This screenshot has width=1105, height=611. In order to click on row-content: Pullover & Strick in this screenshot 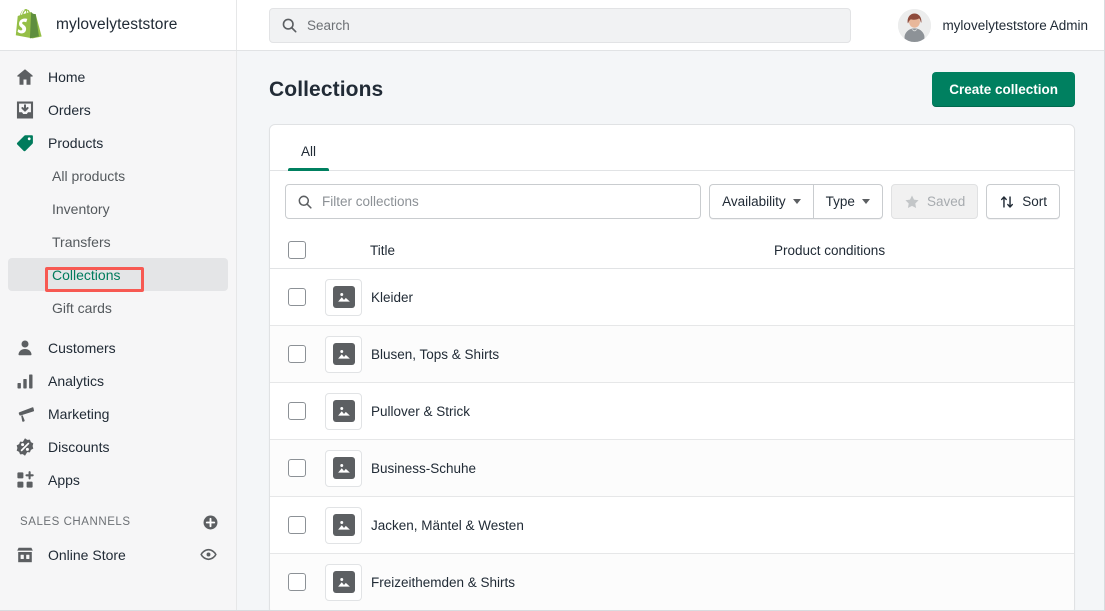, I will do `click(699, 411)`.